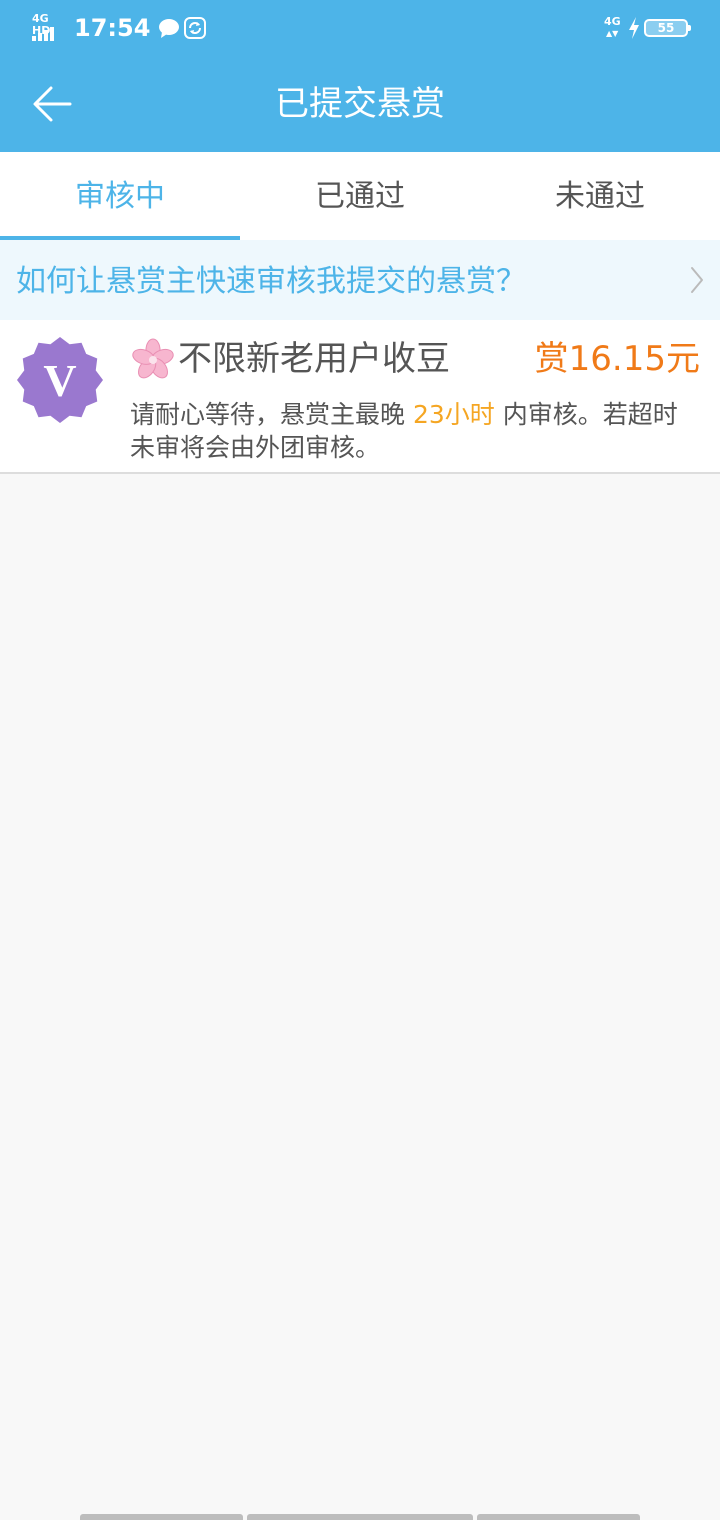 This screenshot has height=1520, width=720. What do you see at coordinates (360, 28) in the screenshot?
I see `status-bar: 4G HD 17:54 4G ▲▼ 55` at bounding box center [360, 28].